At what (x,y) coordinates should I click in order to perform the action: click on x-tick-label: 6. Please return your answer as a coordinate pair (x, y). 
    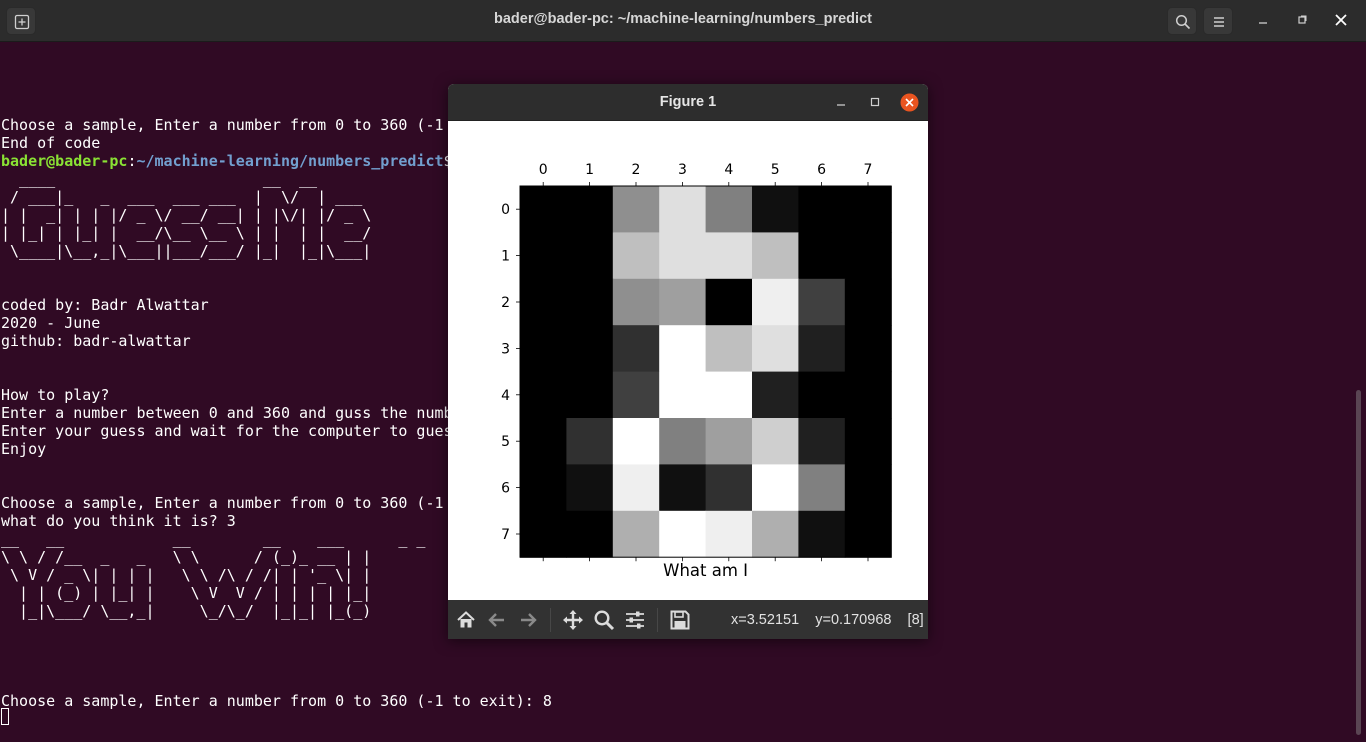
    Looking at the image, I should click on (821, 170).